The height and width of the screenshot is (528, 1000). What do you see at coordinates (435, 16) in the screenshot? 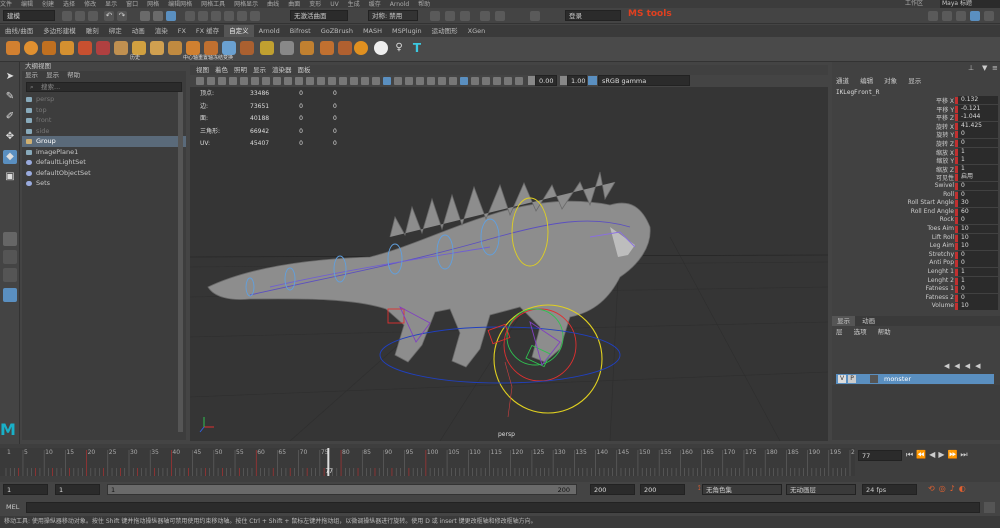
I see `render-icon` at bounding box center [435, 16].